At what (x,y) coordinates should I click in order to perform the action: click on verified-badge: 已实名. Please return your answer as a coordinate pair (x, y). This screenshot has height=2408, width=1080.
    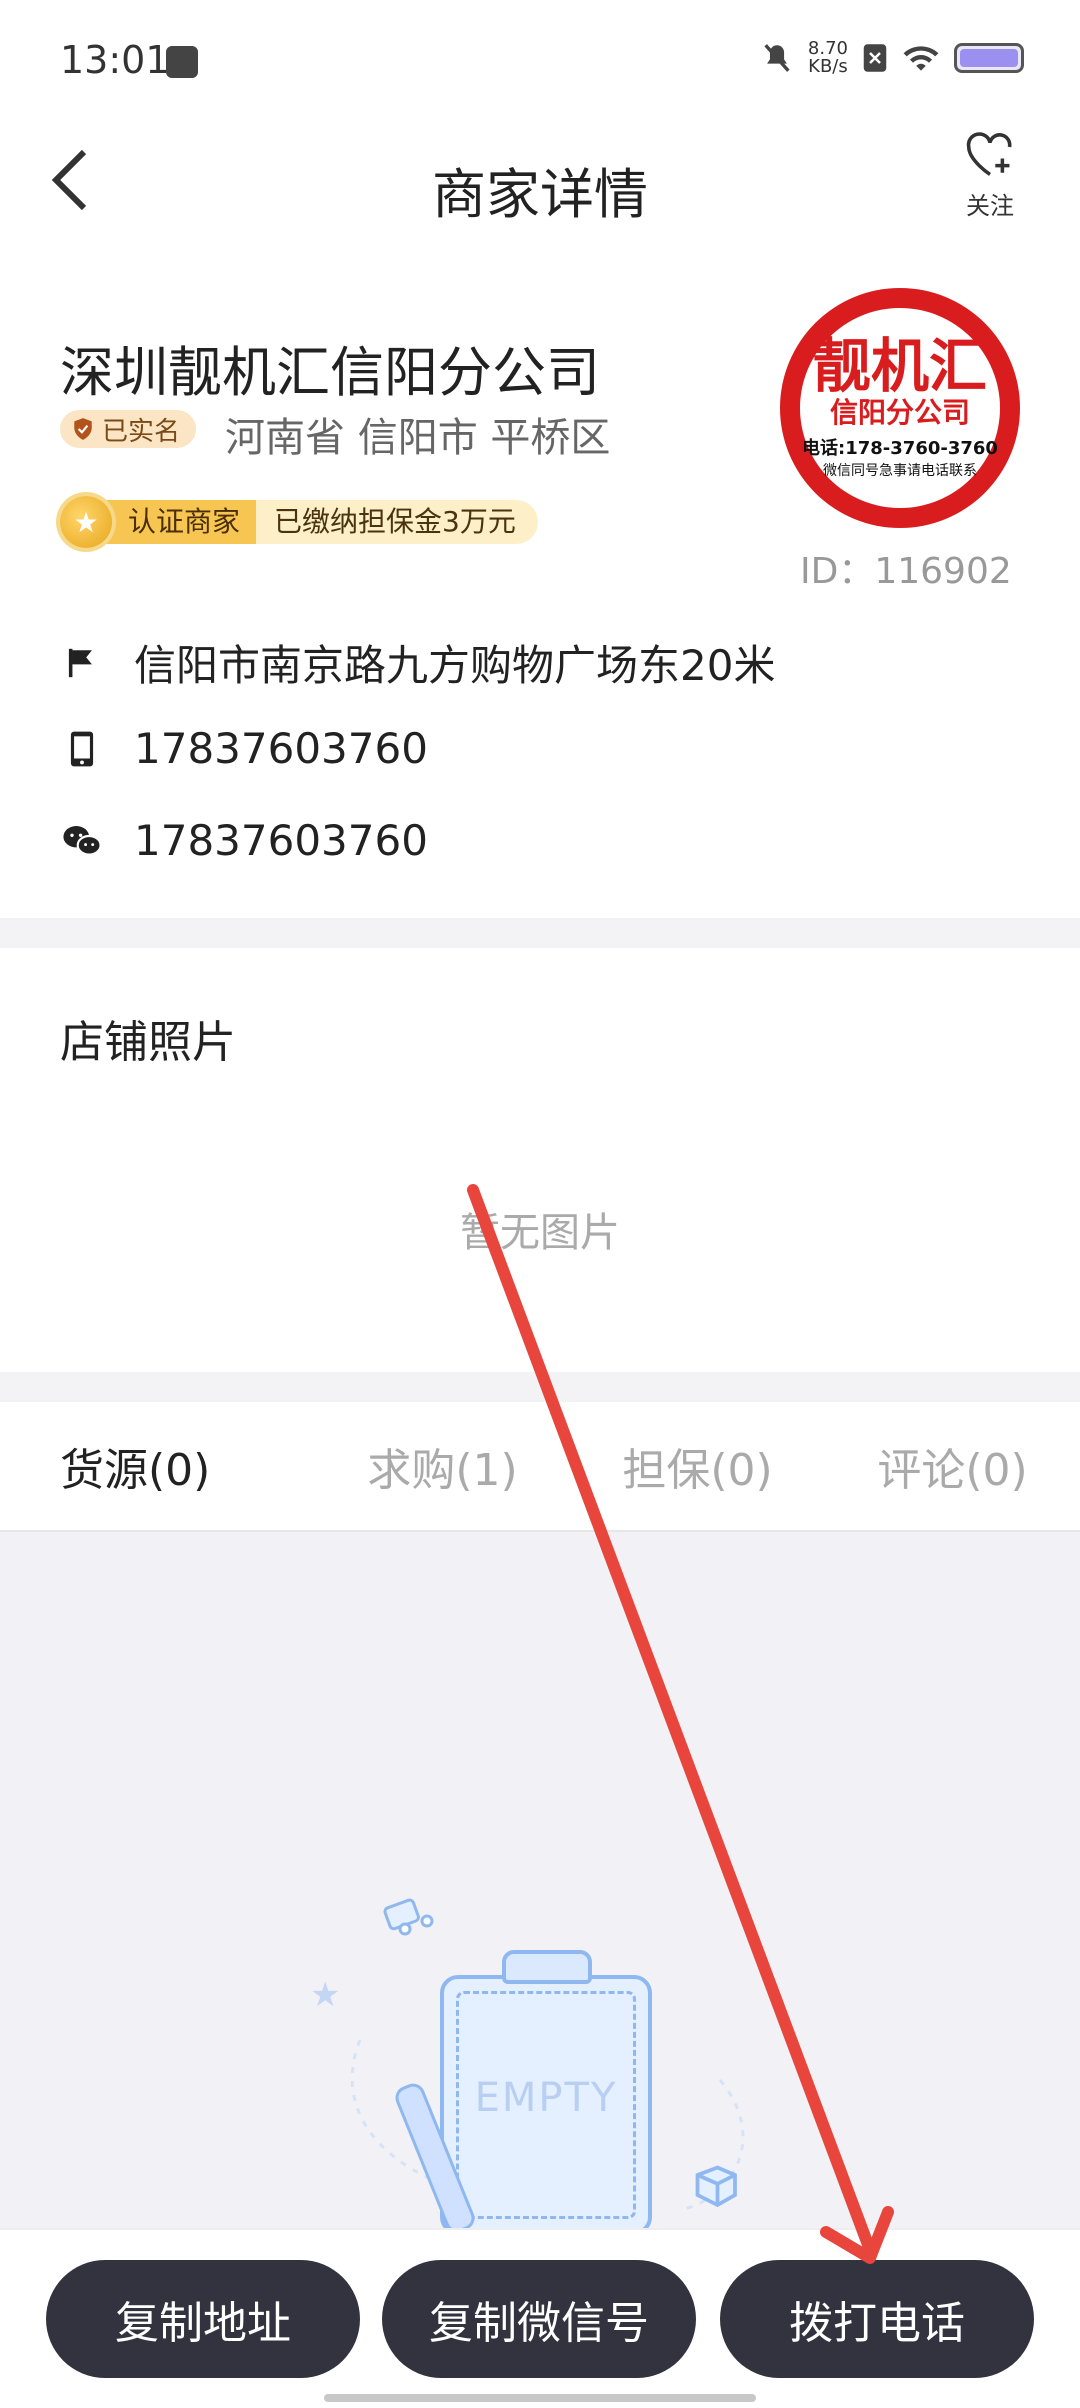
    Looking at the image, I should click on (128, 429).